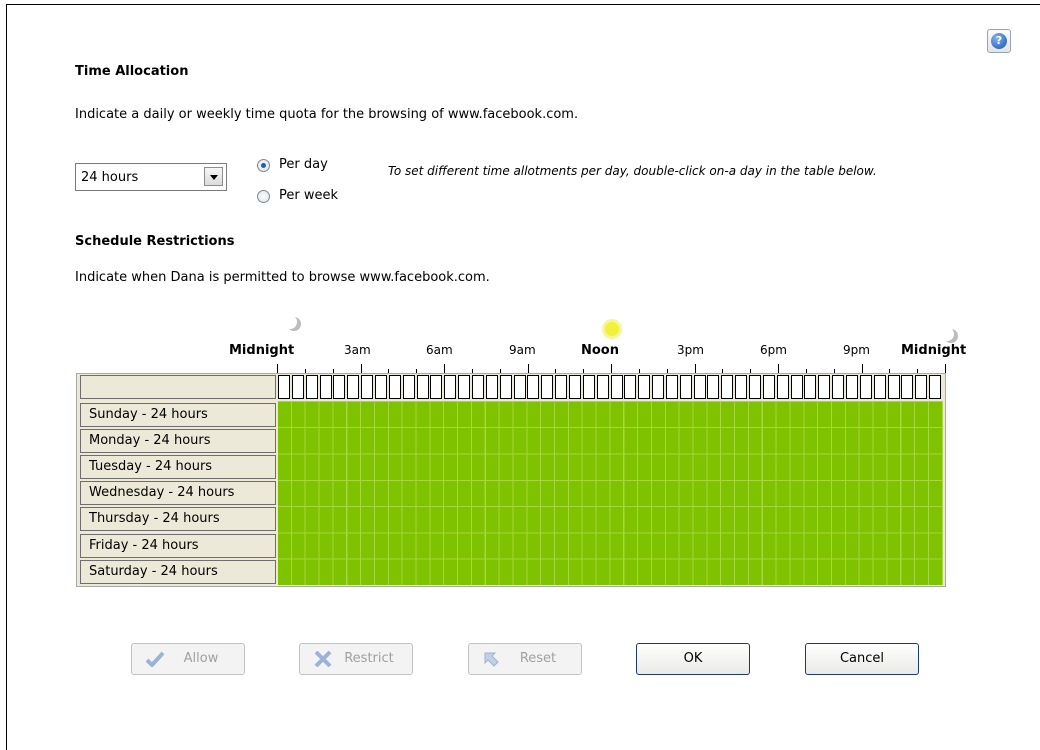  What do you see at coordinates (309, 195) in the screenshot?
I see `per-week-label: Per week` at bounding box center [309, 195].